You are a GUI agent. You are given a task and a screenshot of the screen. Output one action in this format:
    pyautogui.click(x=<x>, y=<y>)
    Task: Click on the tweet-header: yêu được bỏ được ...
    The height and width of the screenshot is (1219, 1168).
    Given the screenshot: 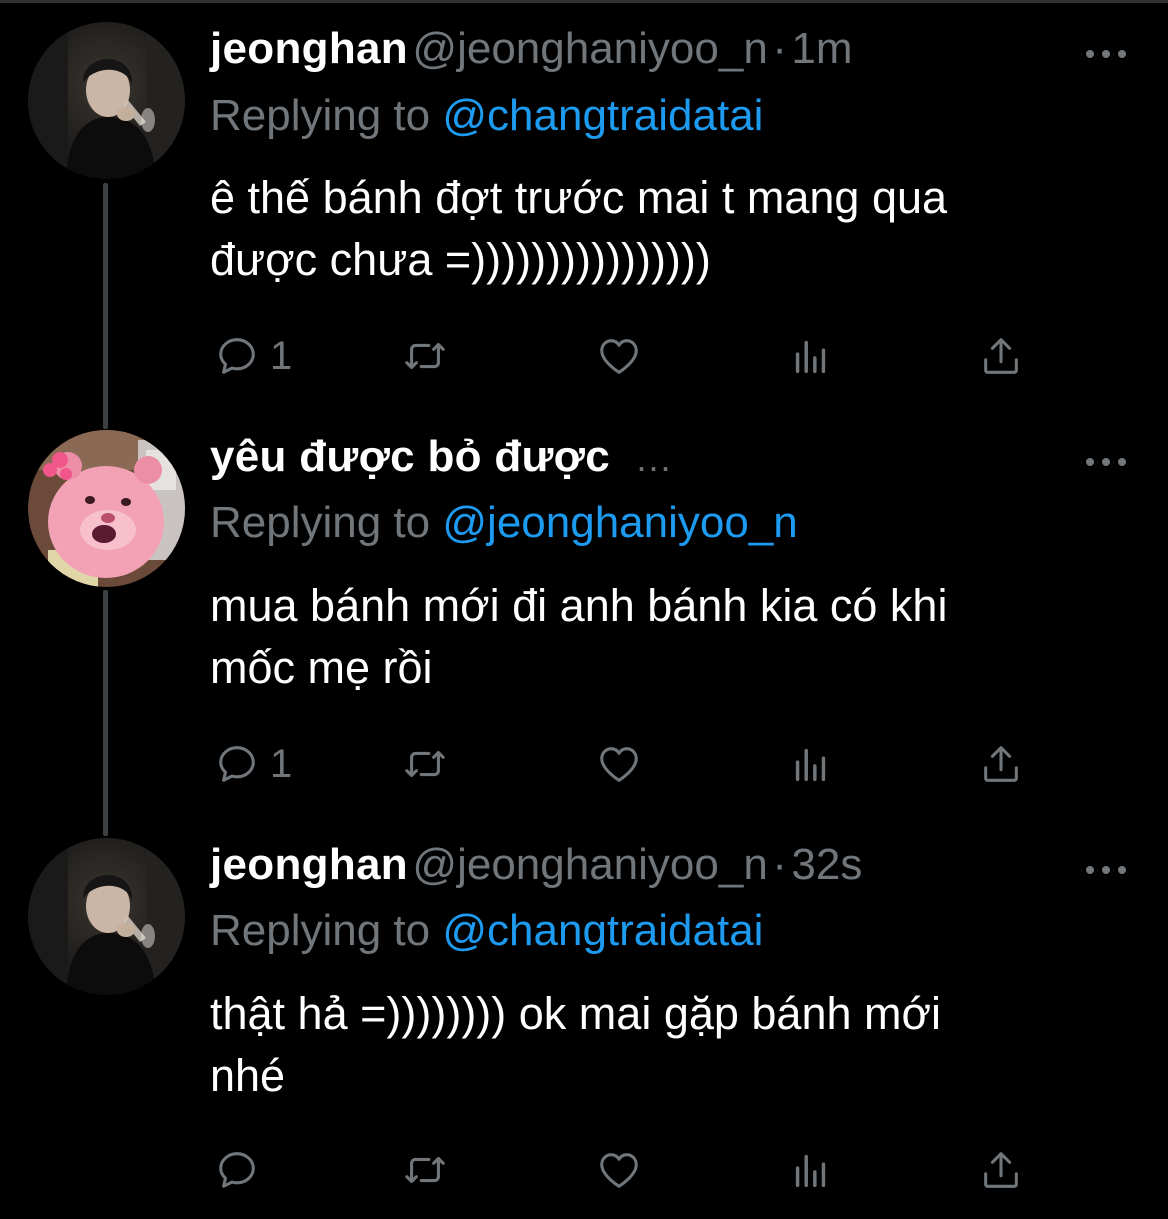 What is the action you would take?
    pyautogui.click(x=441, y=462)
    